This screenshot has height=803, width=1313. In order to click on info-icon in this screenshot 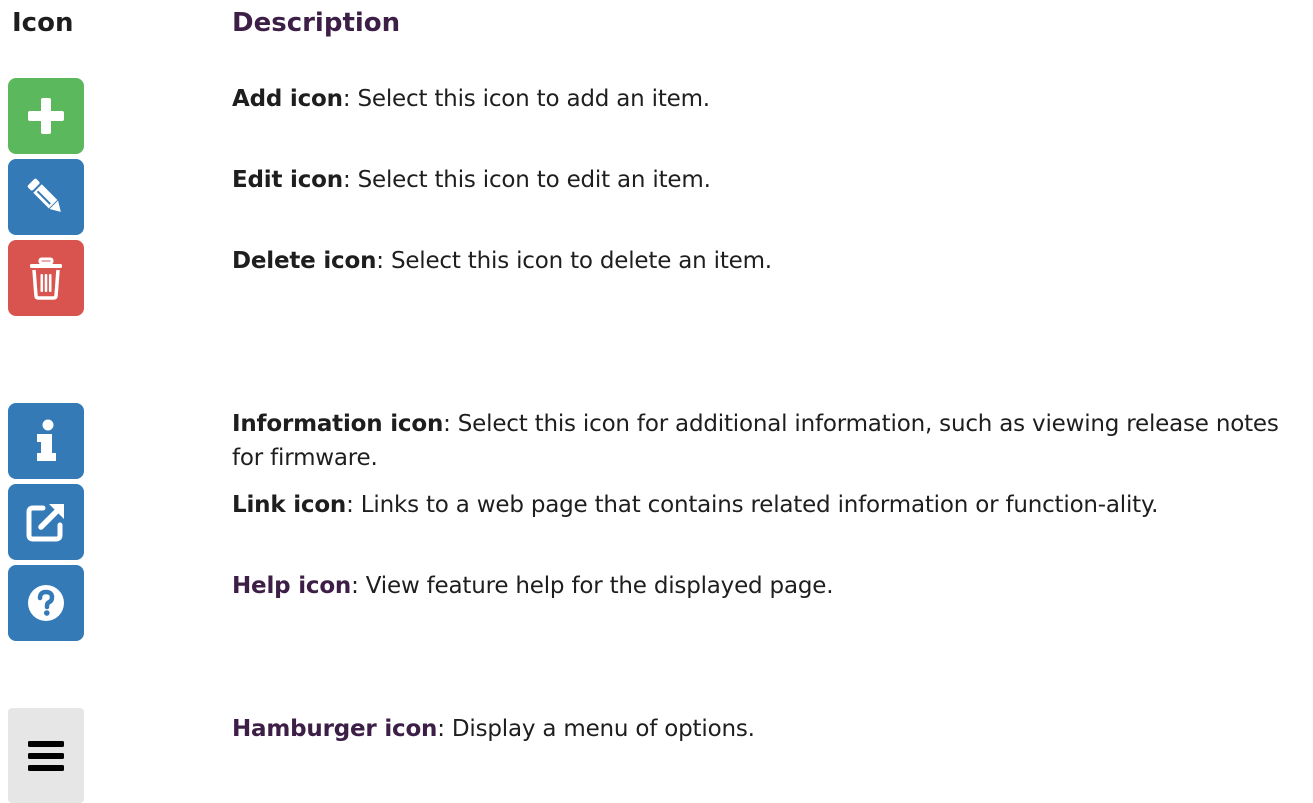, I will do `click(46, 441)`.